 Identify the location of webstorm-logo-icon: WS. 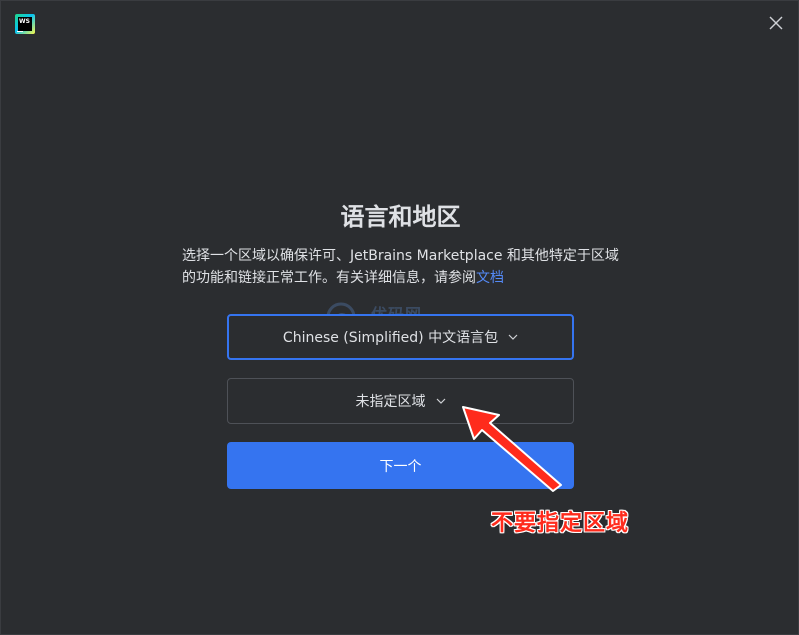
(25, 24).